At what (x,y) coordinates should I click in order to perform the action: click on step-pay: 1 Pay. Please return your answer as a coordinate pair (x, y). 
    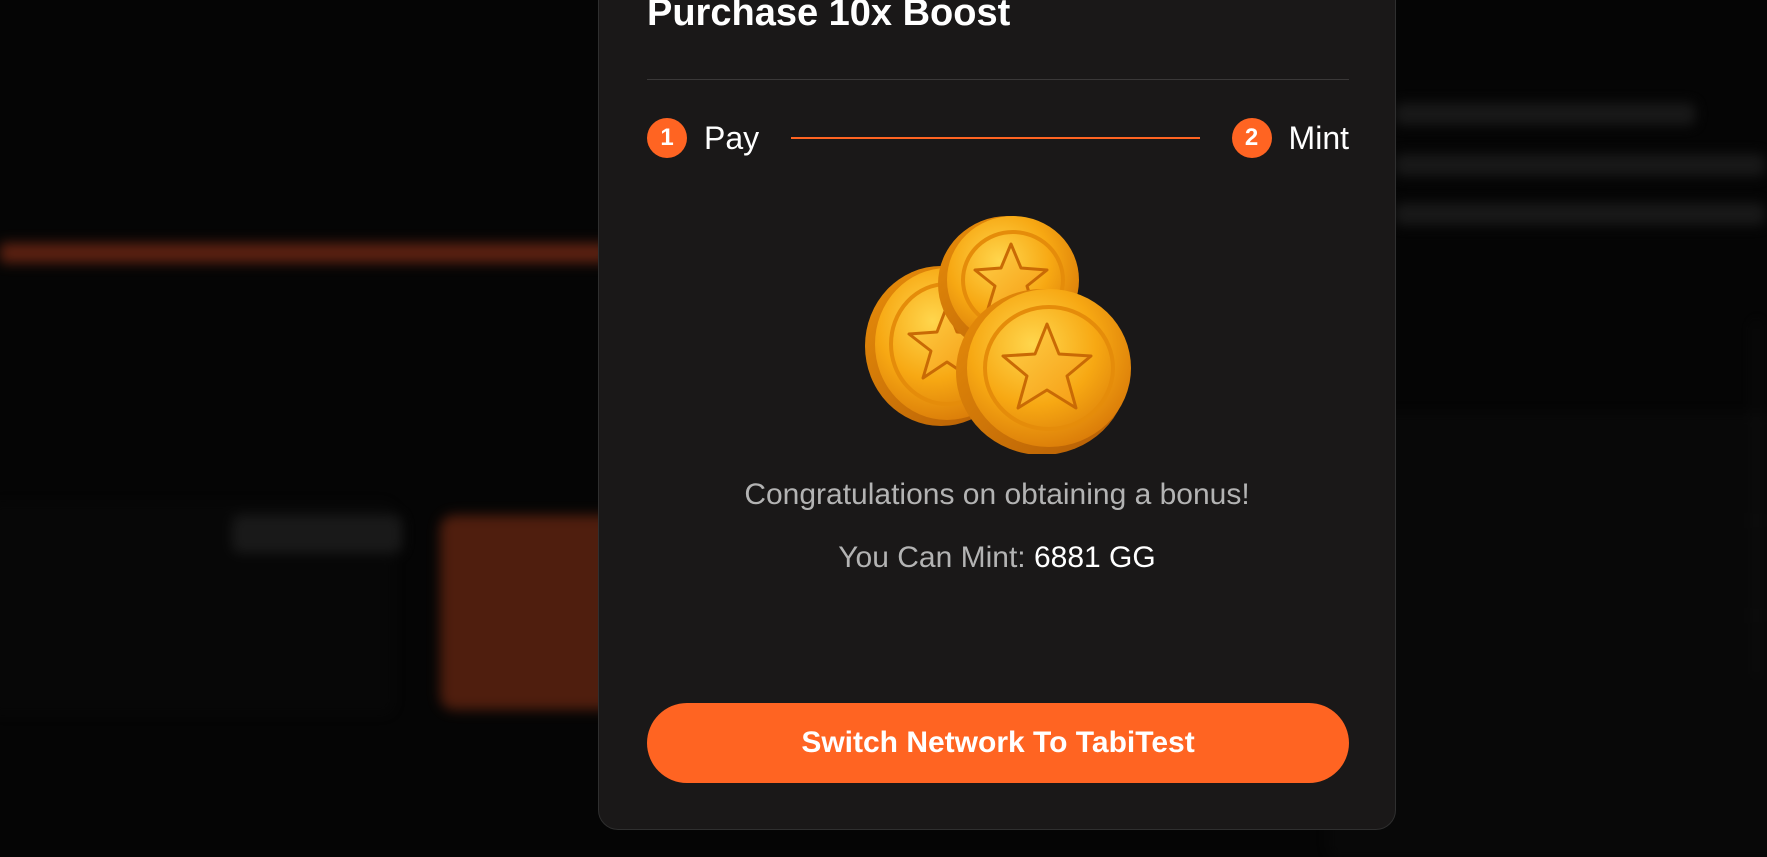
    Looking at the image, I should click on (703, 138).